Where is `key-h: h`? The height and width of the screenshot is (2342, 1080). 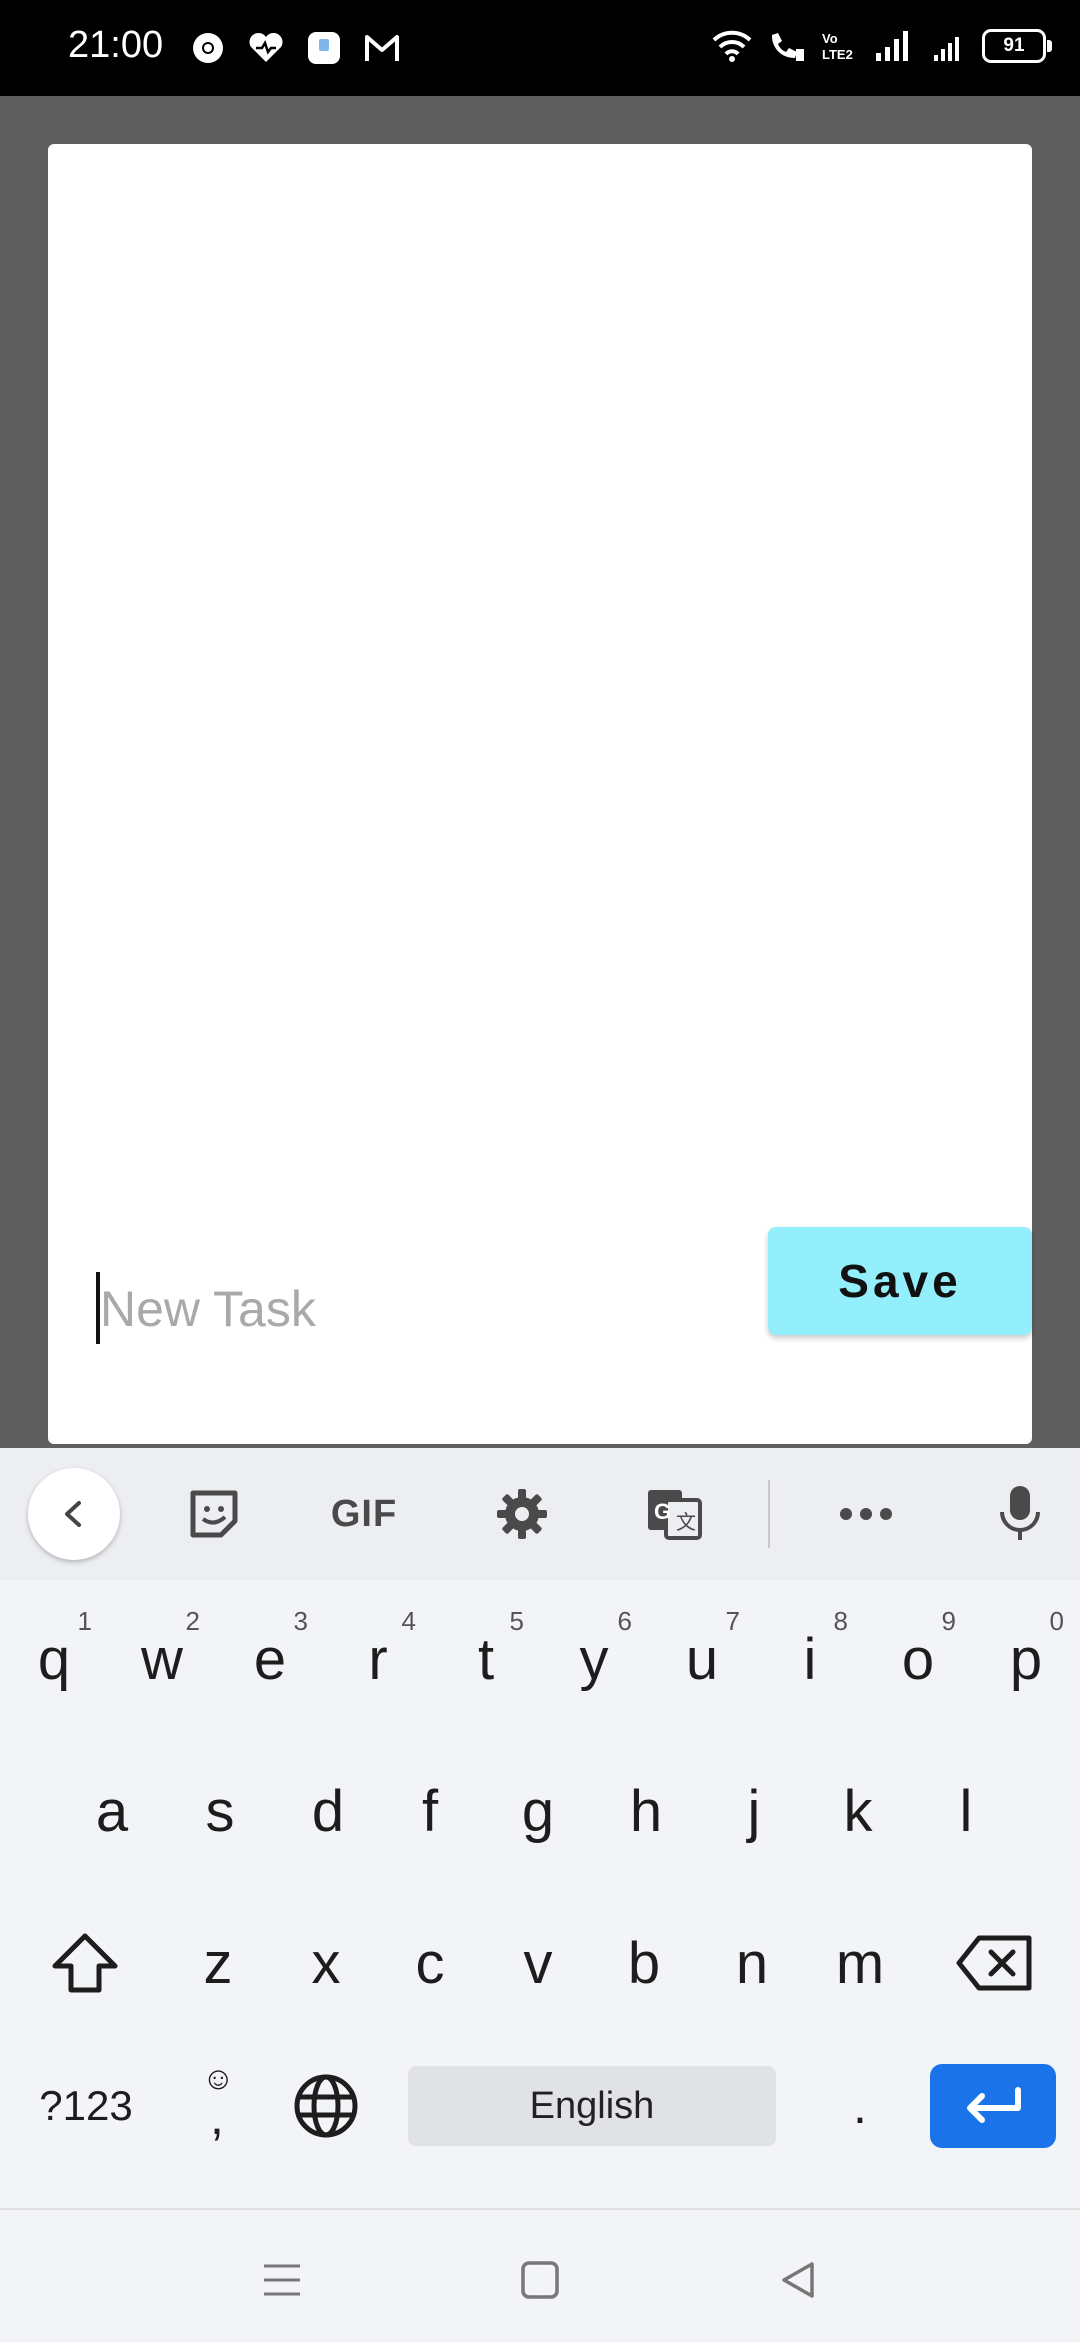
key-h: h is located at coordinates (646, 1811).